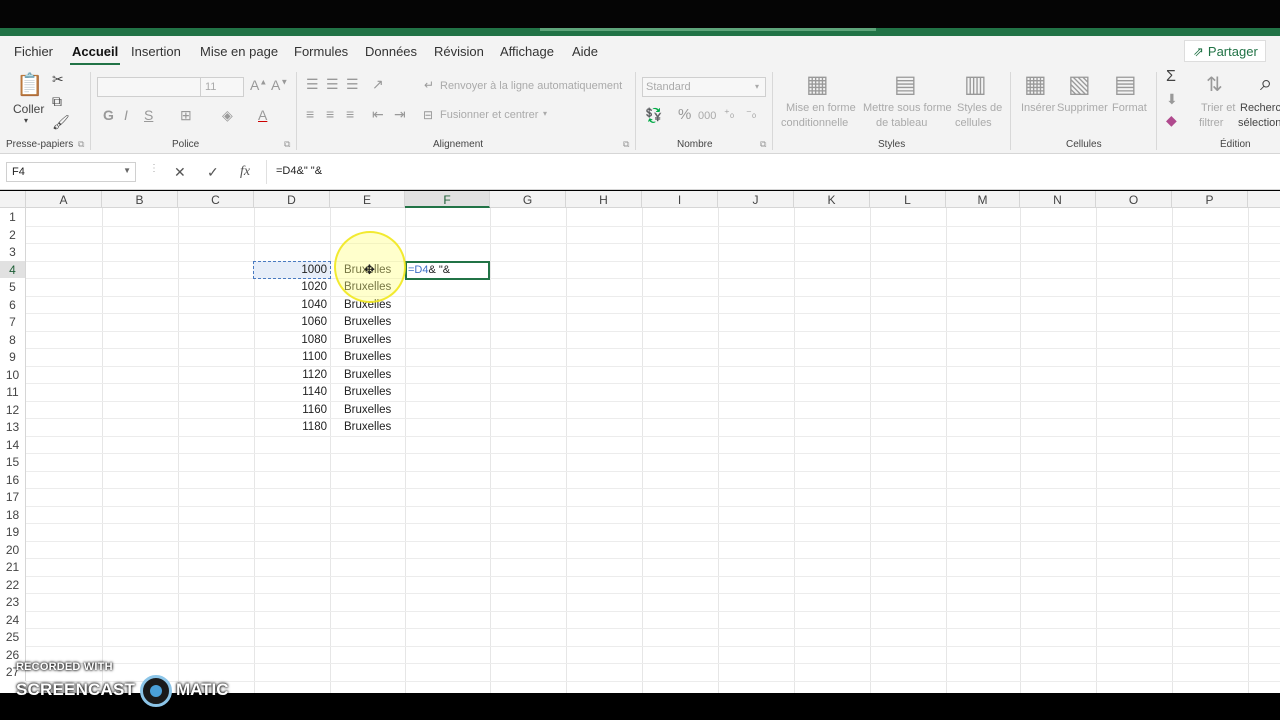 This screenshot has width=1280, height=720. Describe the element at coordinates (156, 51) in the screenshot. I see `tab-insertion: Insertion` at that location.